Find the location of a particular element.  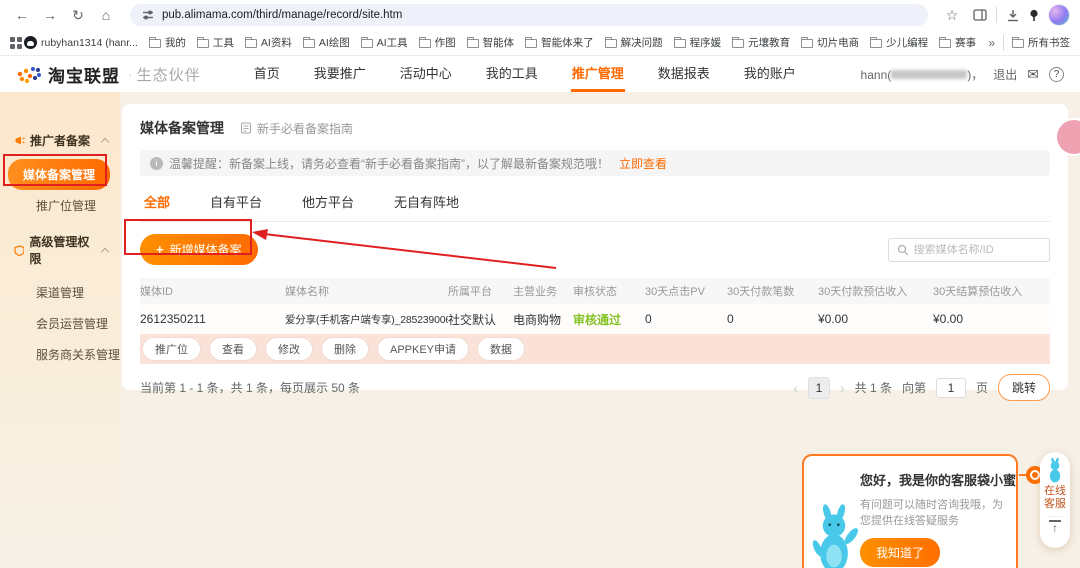

bookmark-folder: 我的 is located at coordinates (167, 42).